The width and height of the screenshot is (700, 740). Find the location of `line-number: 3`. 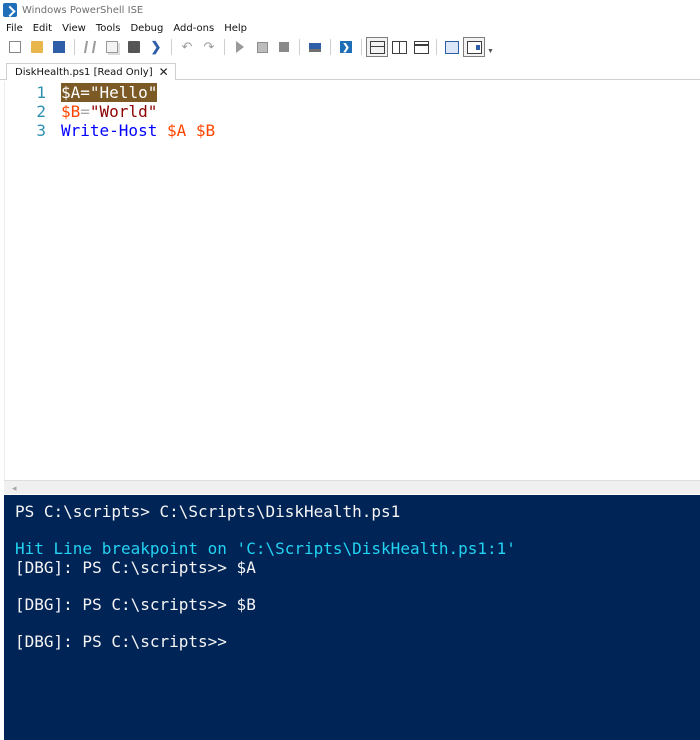

line-number: 3 is located at coordinates (41, 130).